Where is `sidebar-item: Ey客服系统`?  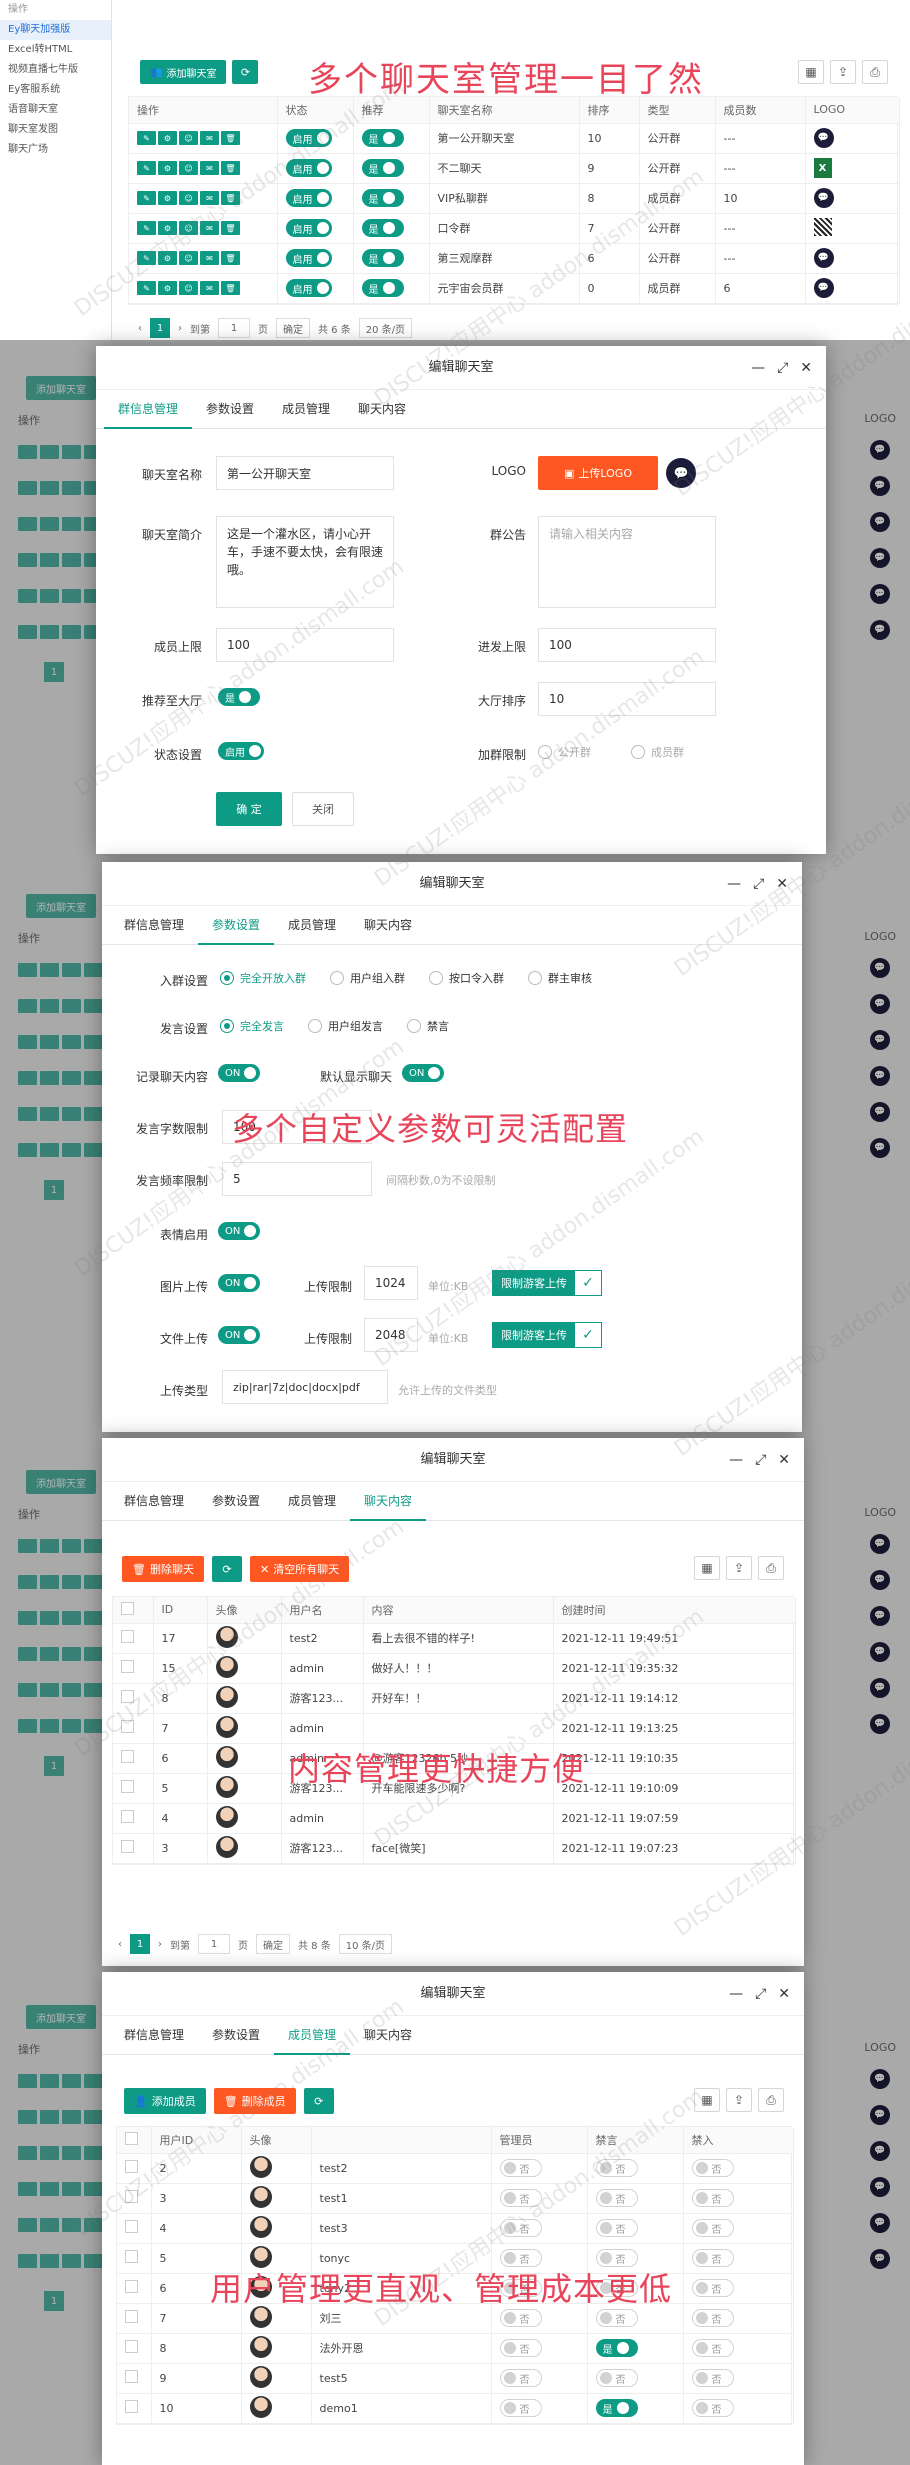 sidebar-item: Ey客服系统 is located at coordinates (55, 90).